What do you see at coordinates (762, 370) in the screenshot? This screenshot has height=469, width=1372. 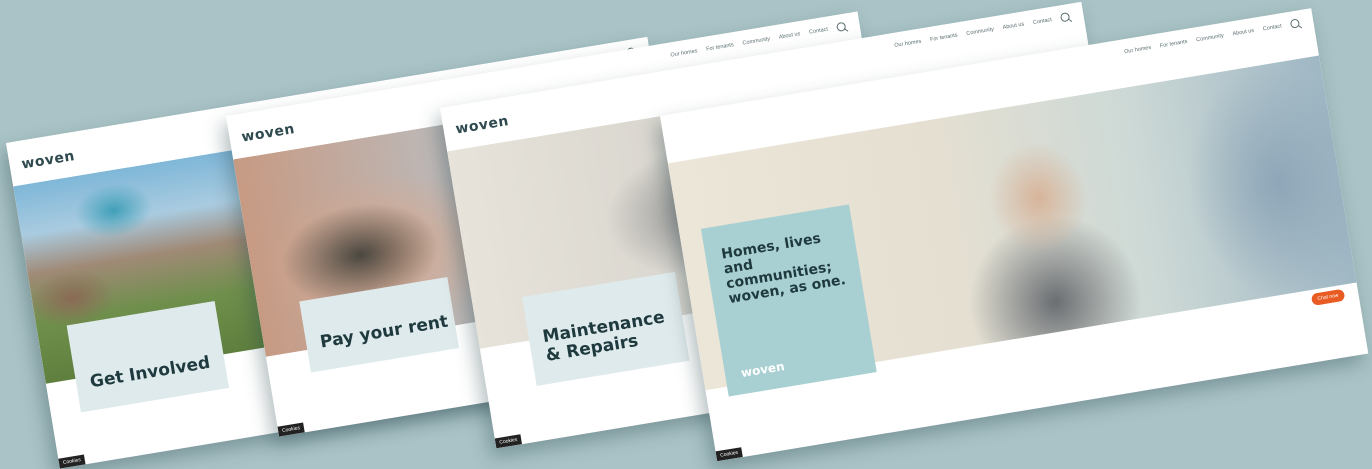 I see `woven-logo-card: woven` at bounding box center [762, 370].